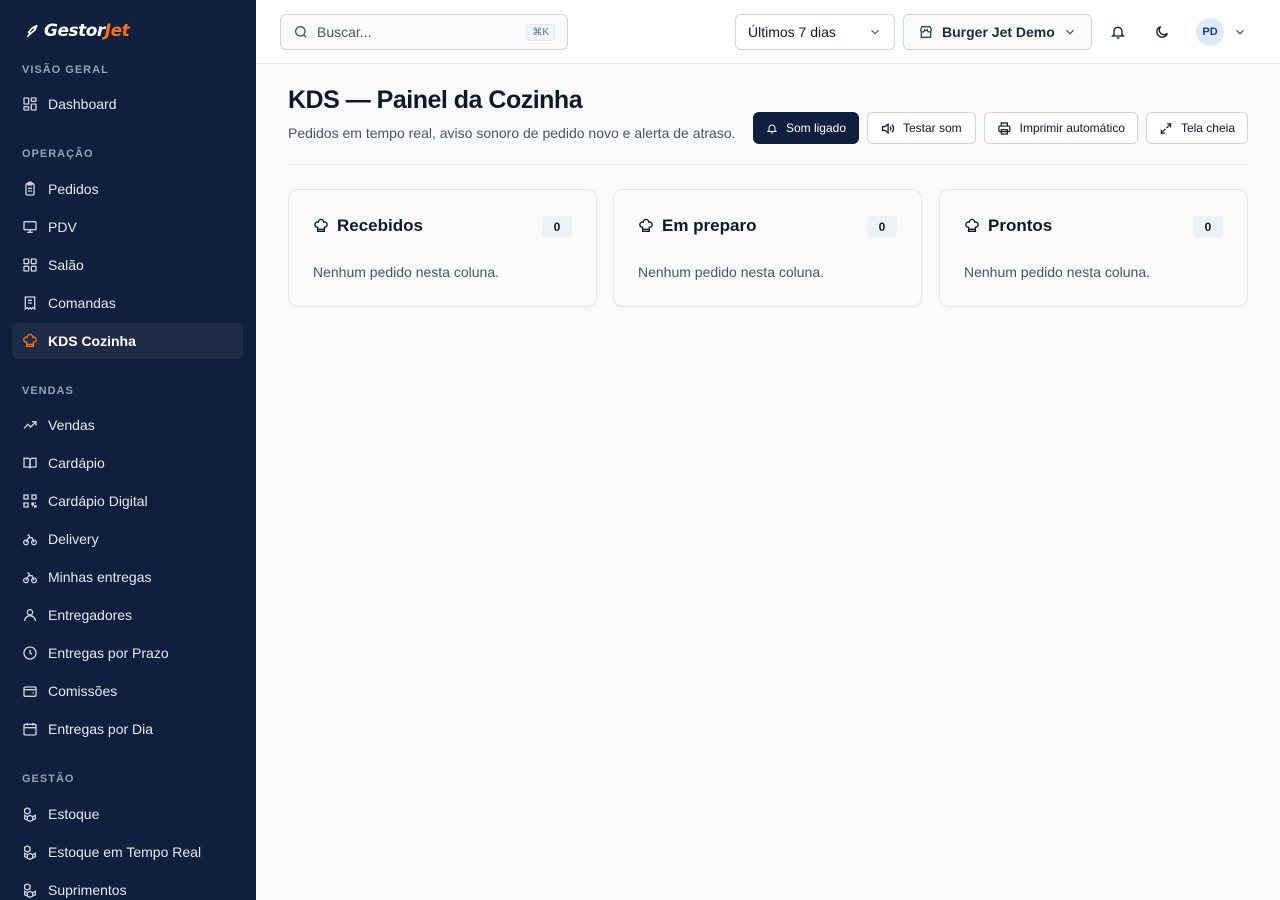 The height and width of the screenshot is (900, 1280). I want to click on test-sound-label: Testar som, so click(932, 128).